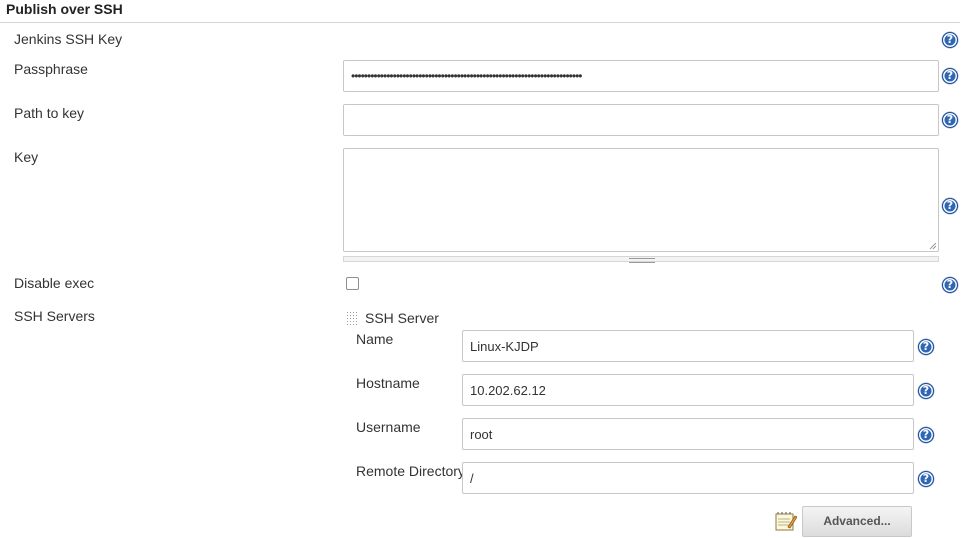 Image resolution: width=967 pixels, height=538 pixels. Describe the element at coordinates (54, 283) in the screenshot. I see `disable-exec-label: Disable exec` at that location.